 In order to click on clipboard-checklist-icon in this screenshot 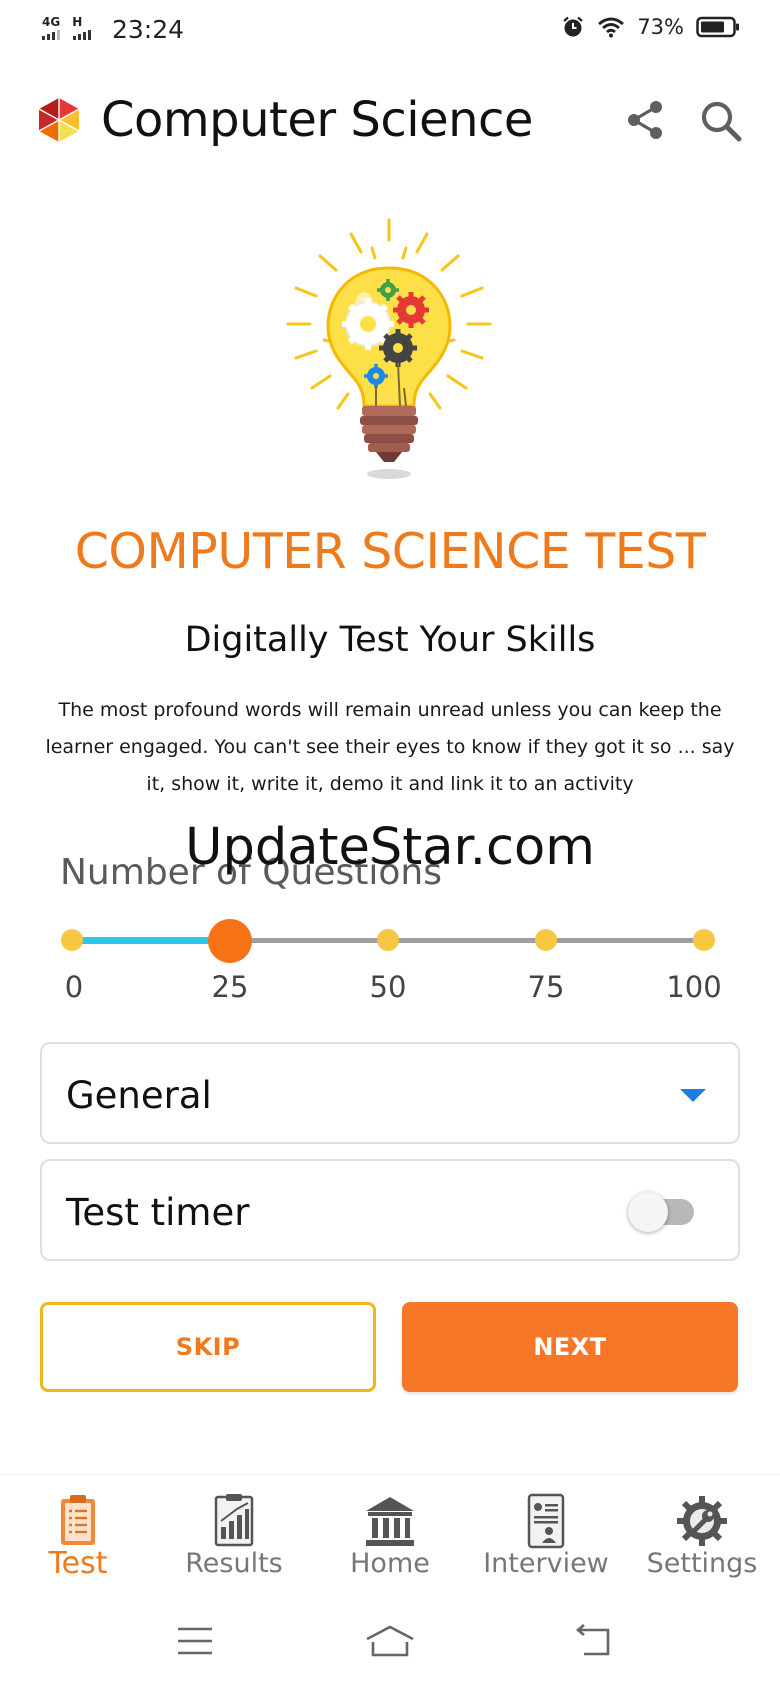, I will do `click(78, 1520)`.